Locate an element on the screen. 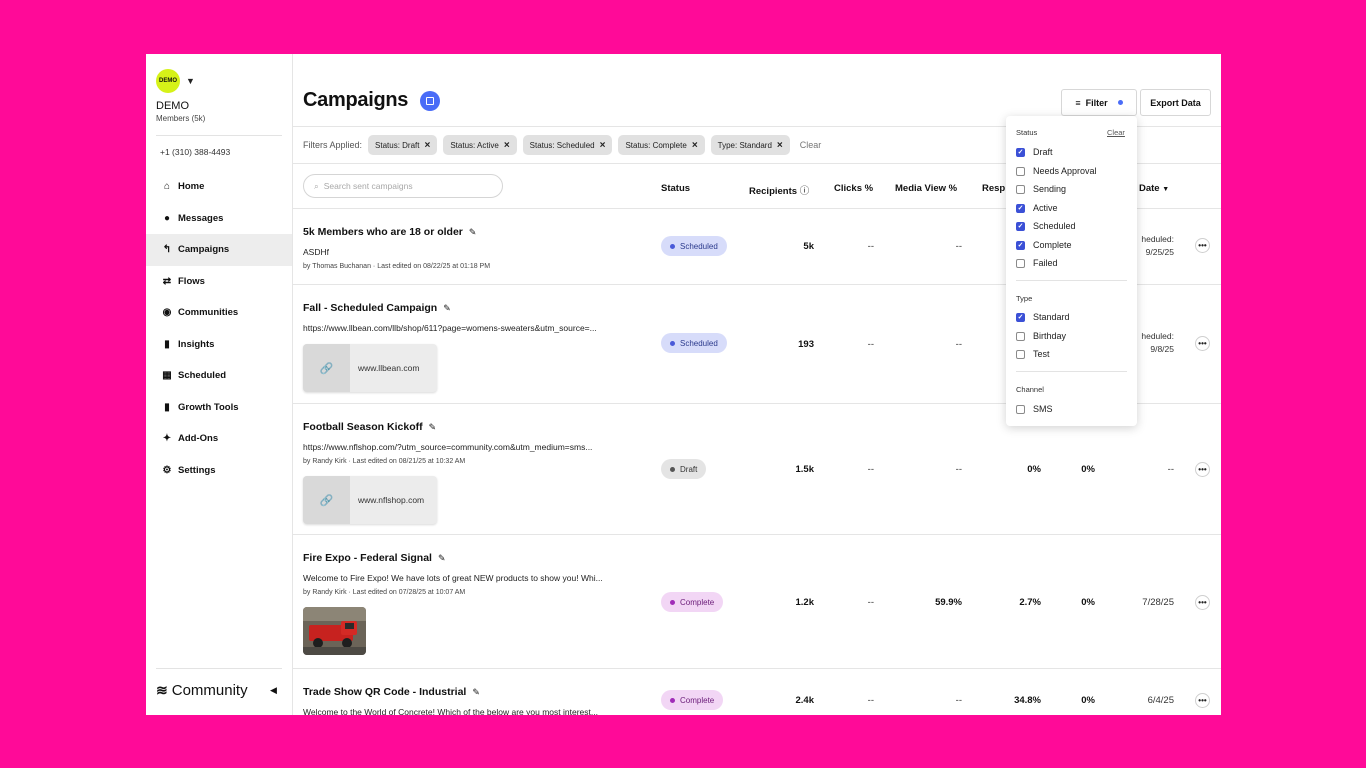  filter-chip: Status: Scheduled × is located at coordinates (567, 145).